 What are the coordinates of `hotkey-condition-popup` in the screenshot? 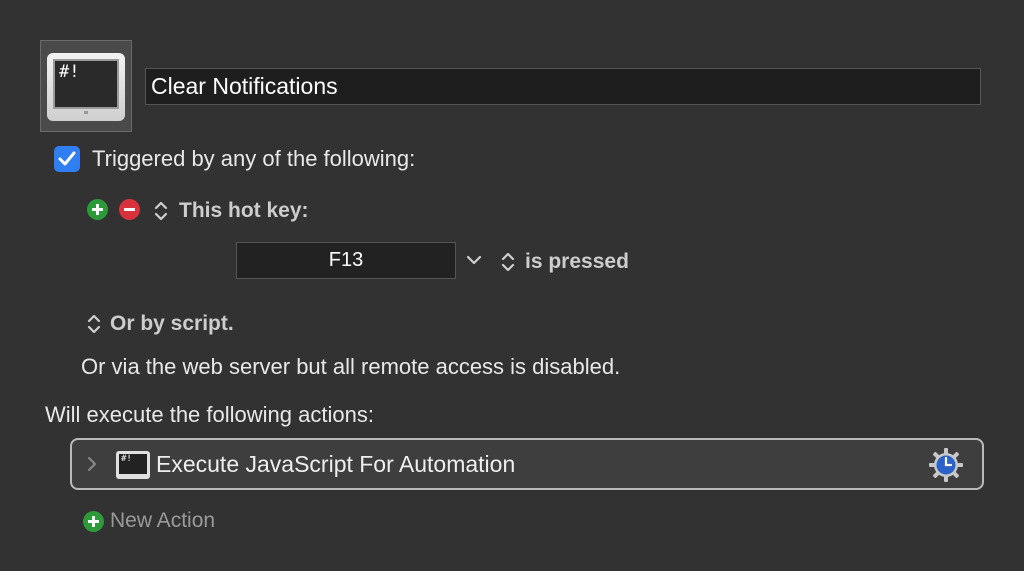 It's located at (508, 264).